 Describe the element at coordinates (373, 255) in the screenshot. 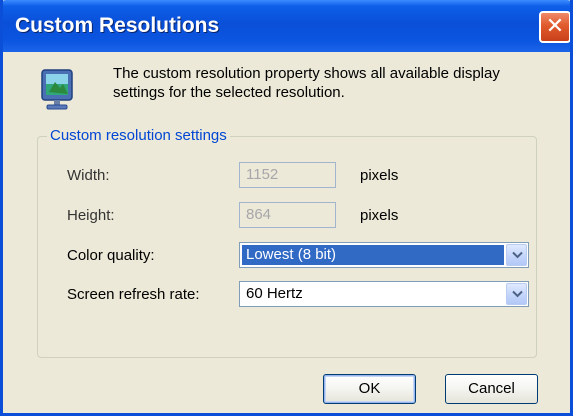

I see `color-quality-value: Lowest (8 bit)` at that location.